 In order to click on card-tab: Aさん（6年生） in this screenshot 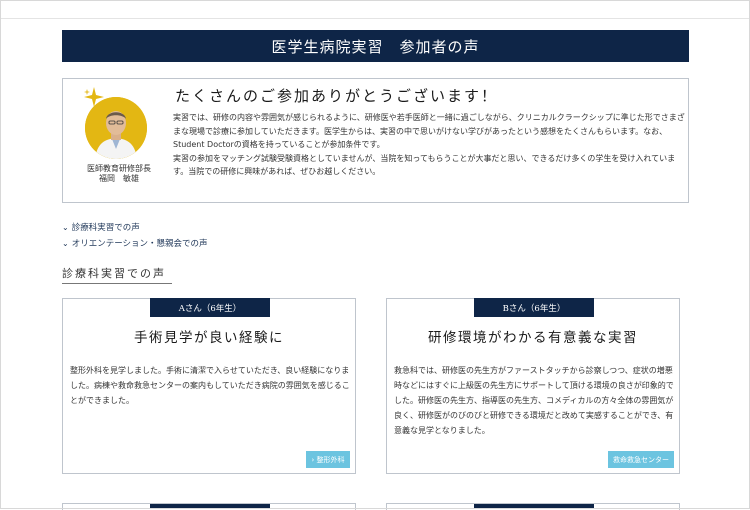, I will do `click(210, 307)`.